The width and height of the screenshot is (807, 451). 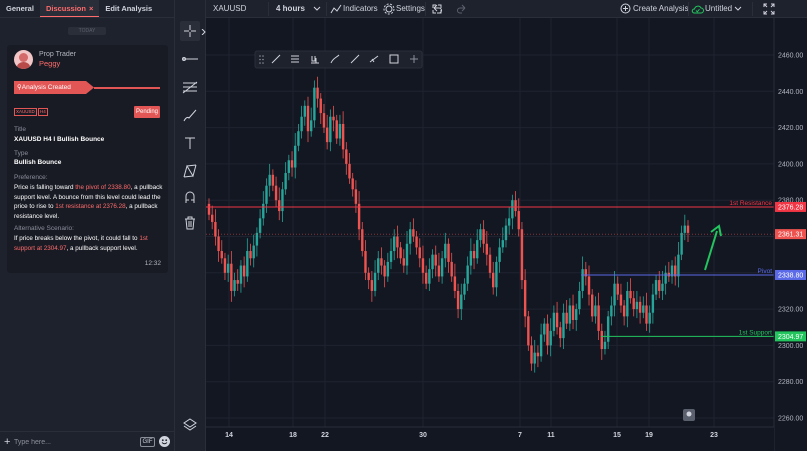 I want to click on price-tick-label: 2280.00, so click(x=790, y=382).